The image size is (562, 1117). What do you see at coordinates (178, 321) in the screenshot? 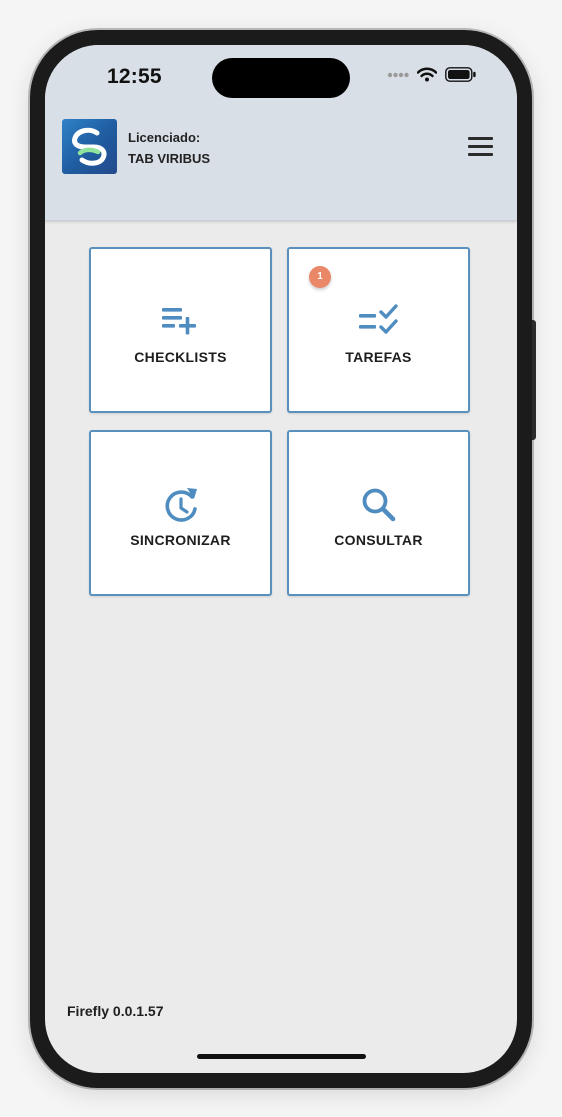
I see `playlist-add-icon` at bounding box center [178, 321].